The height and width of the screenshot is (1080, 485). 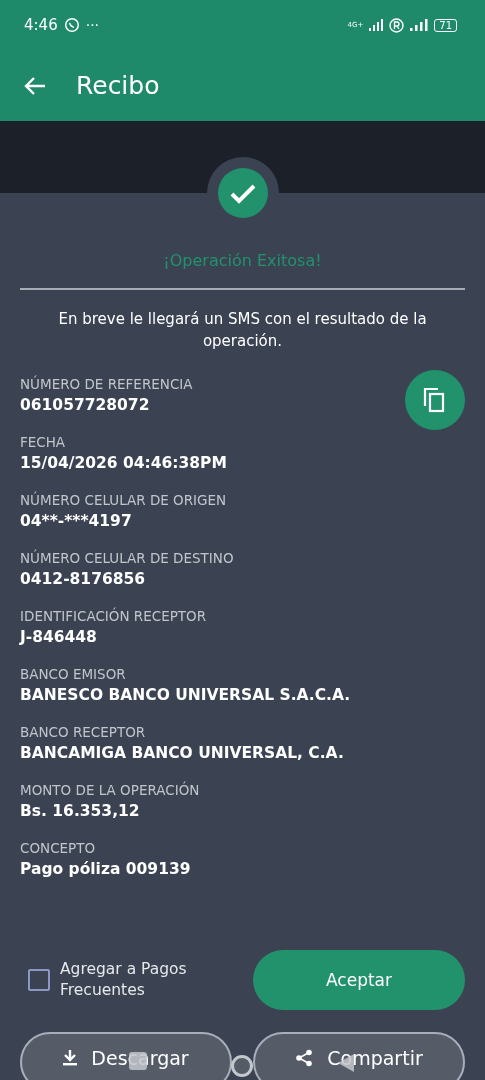 What do you see at coordinates (182, 753) in the screenshot?
I see `field-value: BANCAMIGA BANCO UNIVERSAL, C.A.` at bounding box center [182, 753].